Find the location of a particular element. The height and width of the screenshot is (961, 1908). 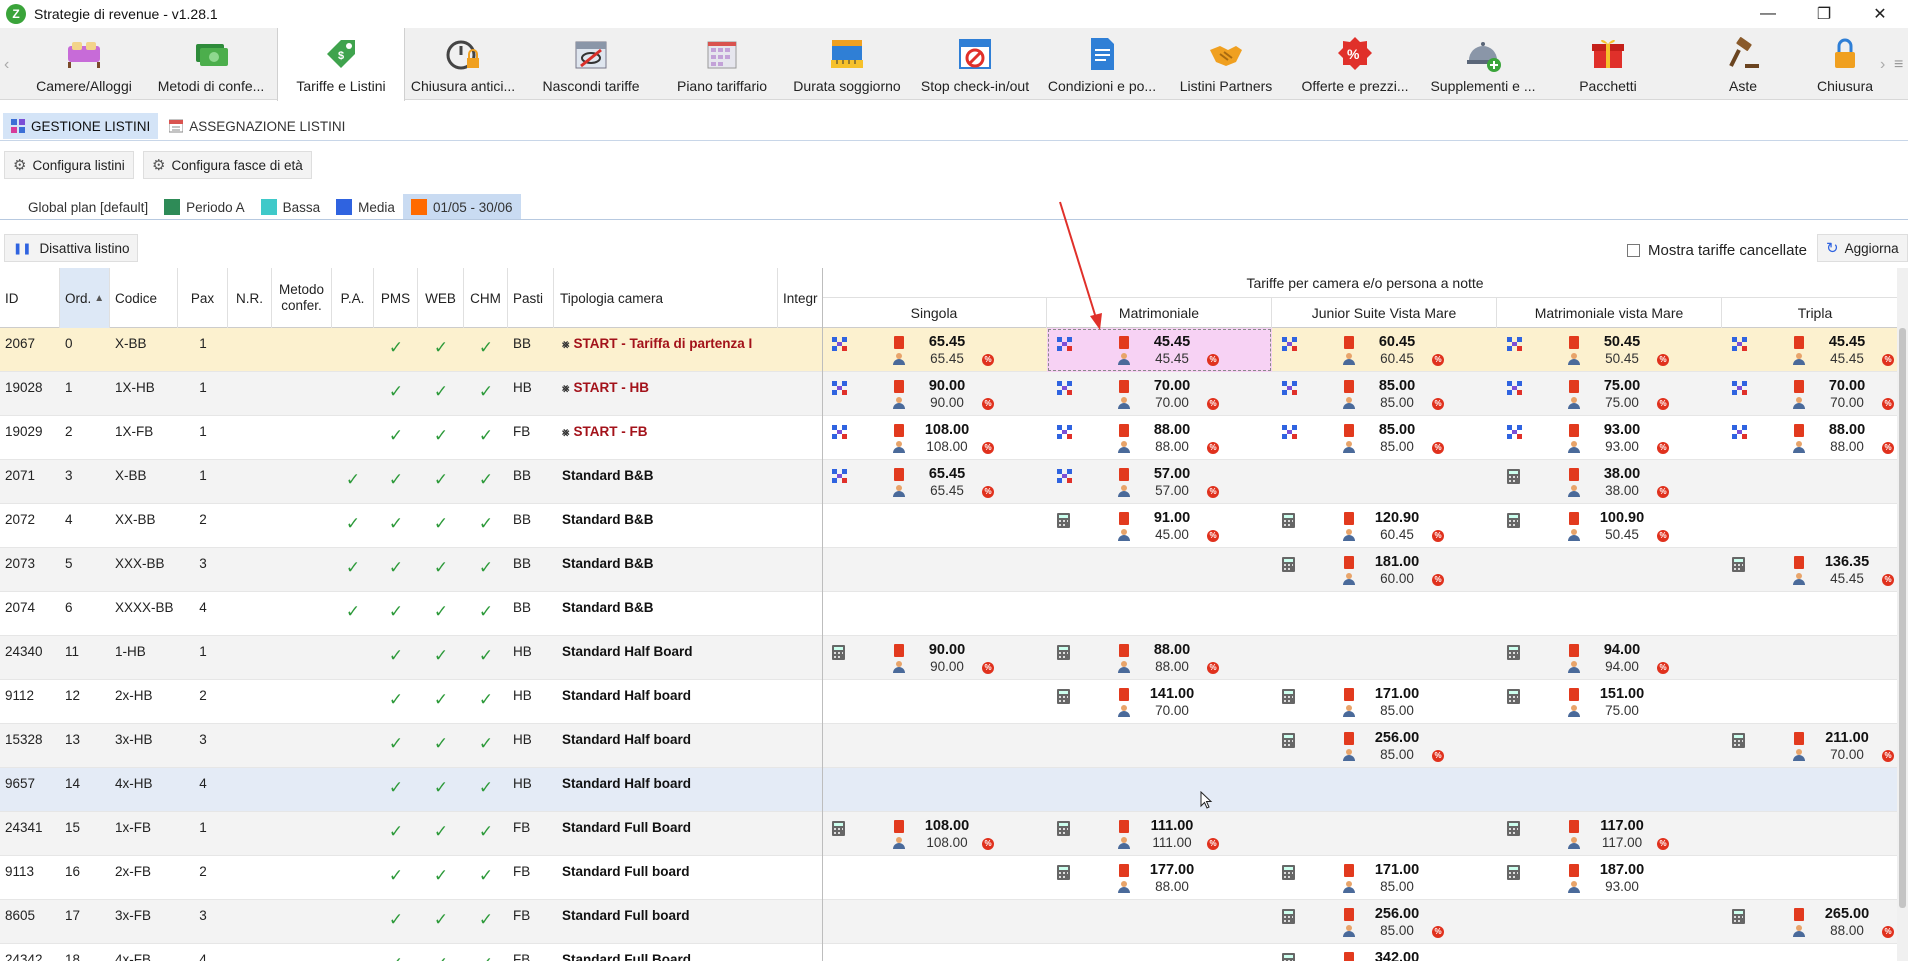

mostra-tariffe-cancellate-checkbox: Mostra tariffe cancellate is located at coordinates (1717, 250).